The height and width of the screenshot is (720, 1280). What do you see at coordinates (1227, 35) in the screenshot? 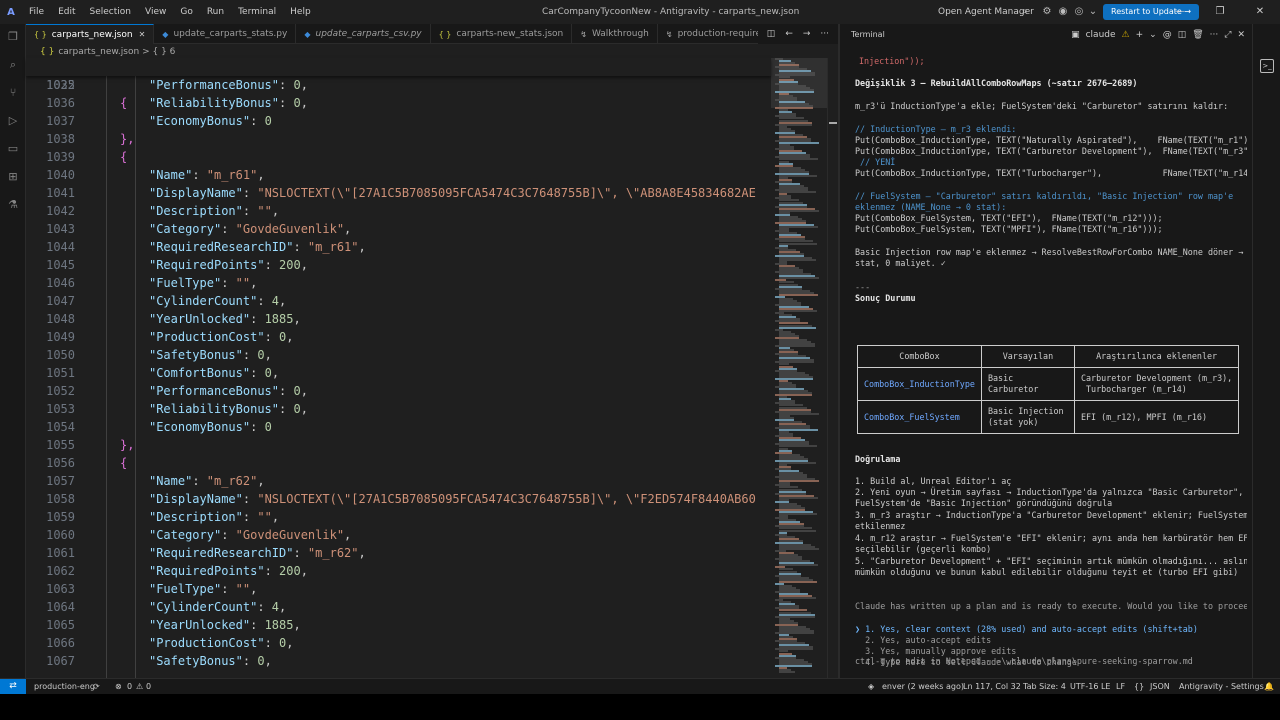
I see `maximize-panel-icon: ⤢` at bounding box center [1227, 35].